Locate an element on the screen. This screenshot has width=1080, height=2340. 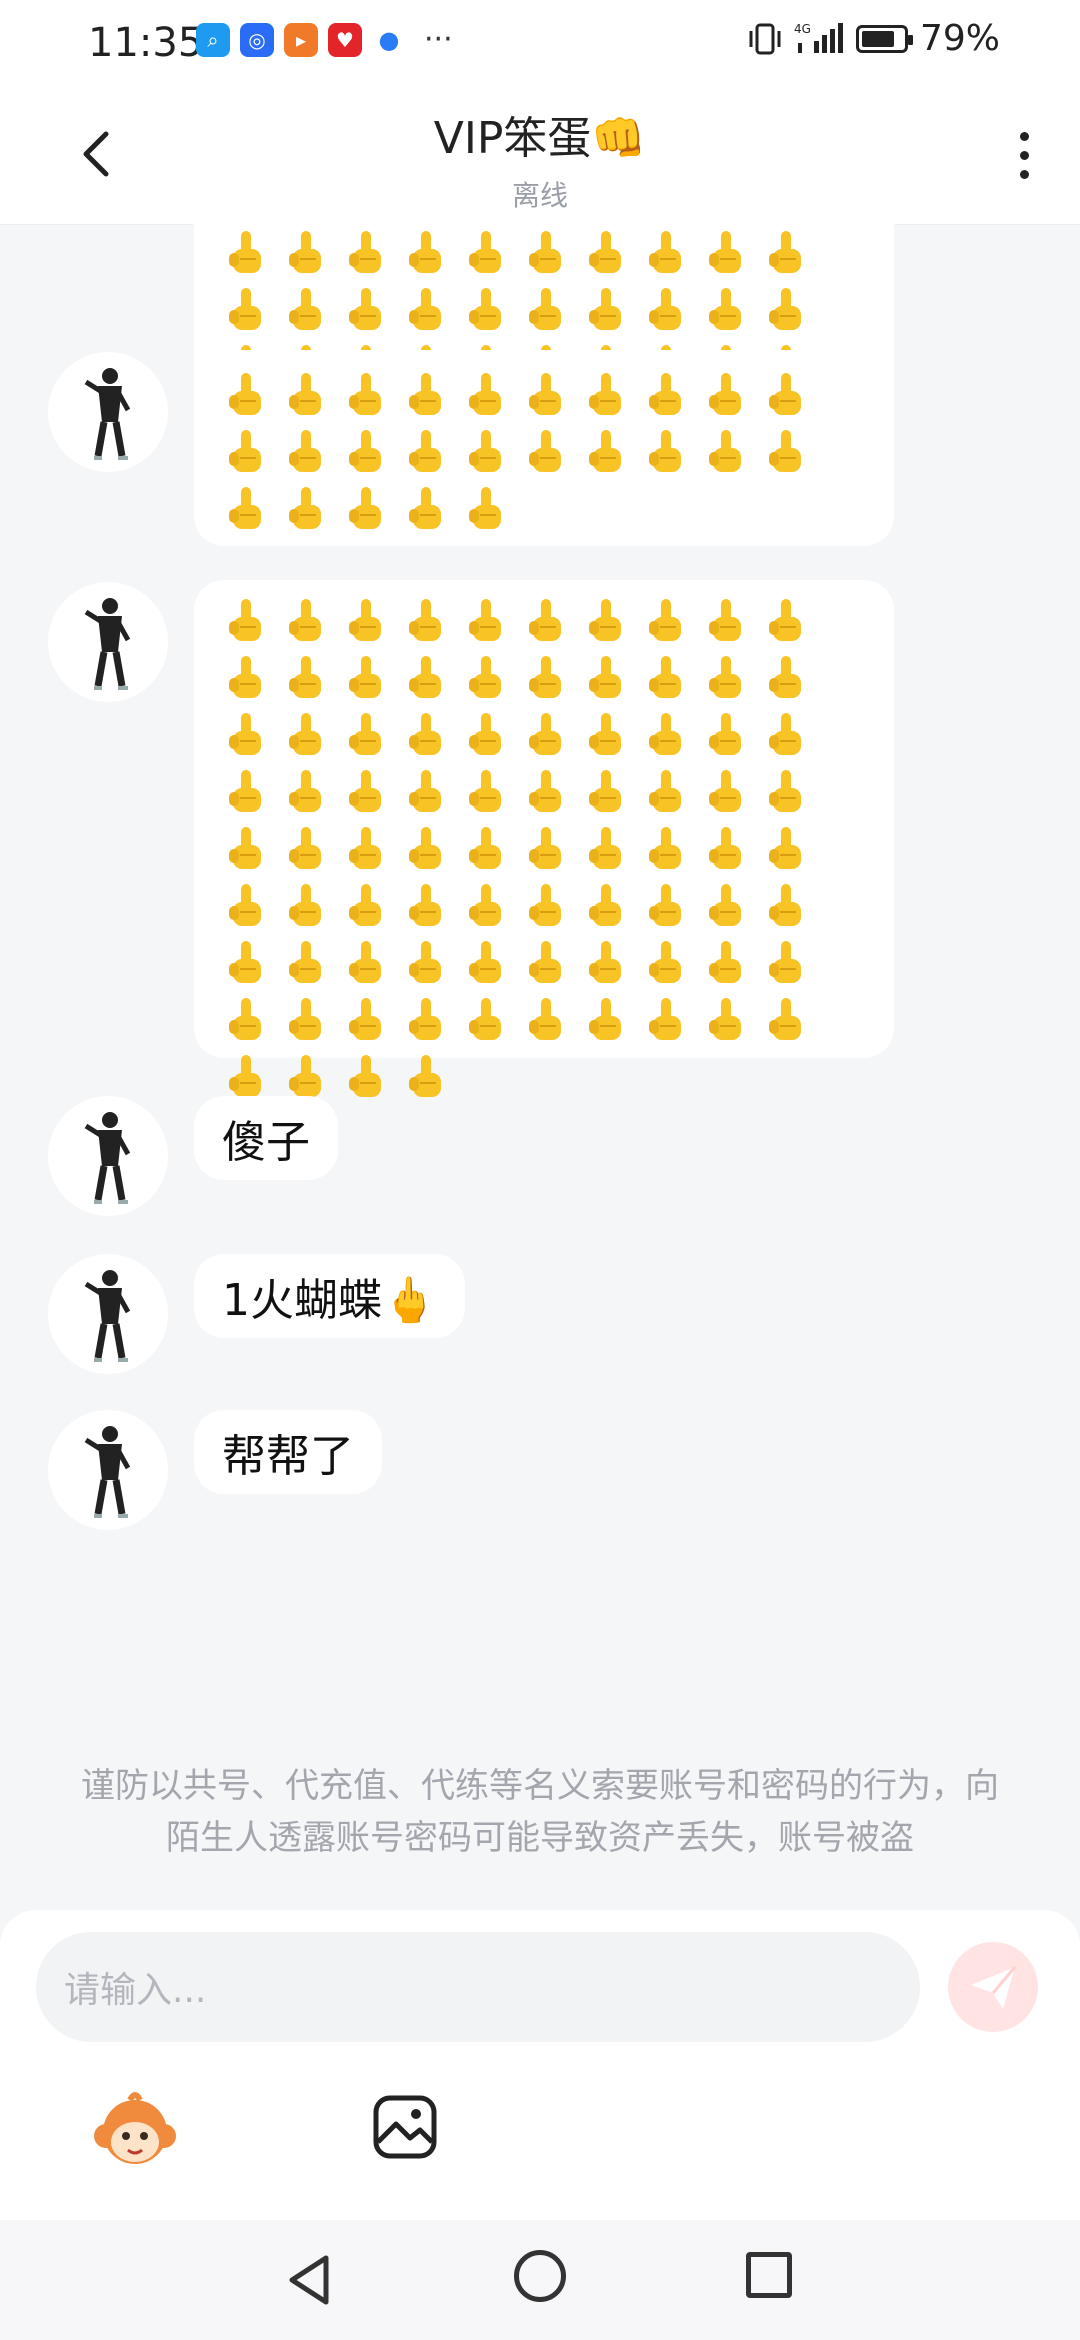
battery-percent: 79% is located at coordinates (959, 38).